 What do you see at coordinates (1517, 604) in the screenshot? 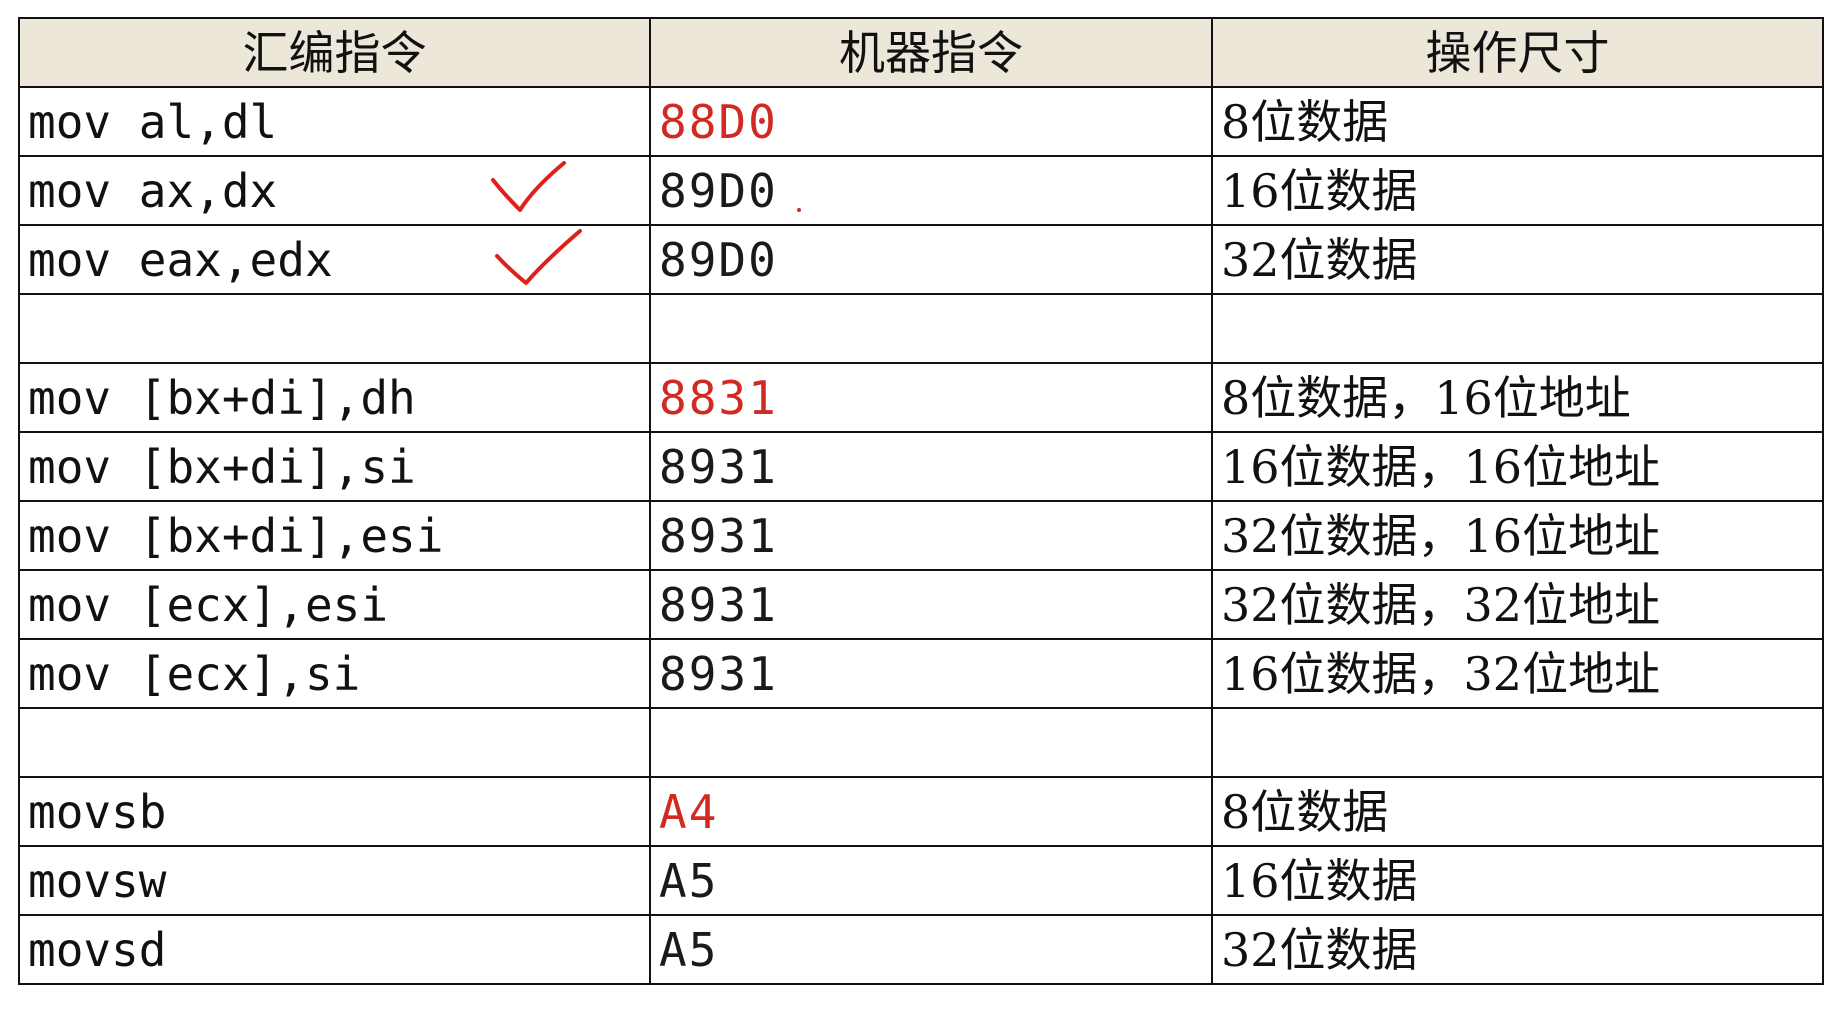
I see `operand-size-cell: 32位数据，32位地址` at bounding box center [1517, 604].